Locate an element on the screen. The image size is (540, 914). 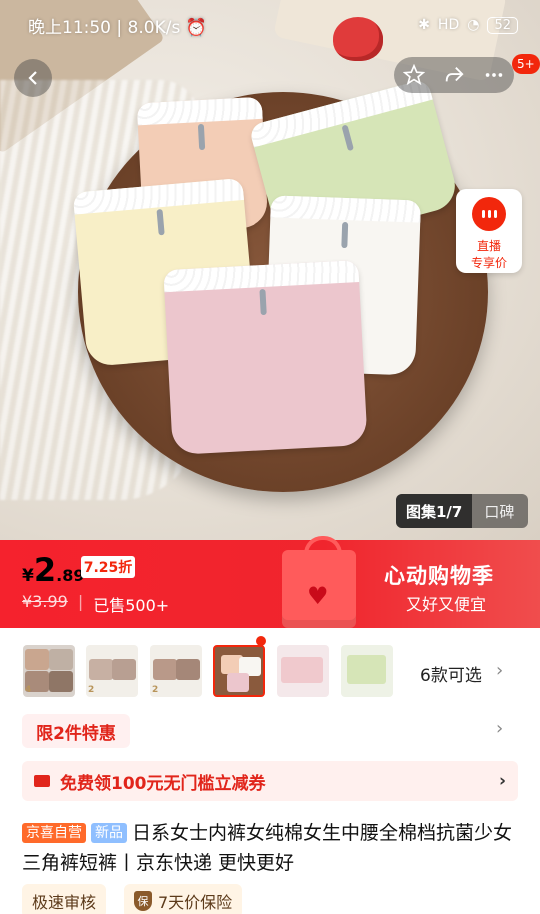
variant-thumb: 4 is located at coordinates (49, 671).